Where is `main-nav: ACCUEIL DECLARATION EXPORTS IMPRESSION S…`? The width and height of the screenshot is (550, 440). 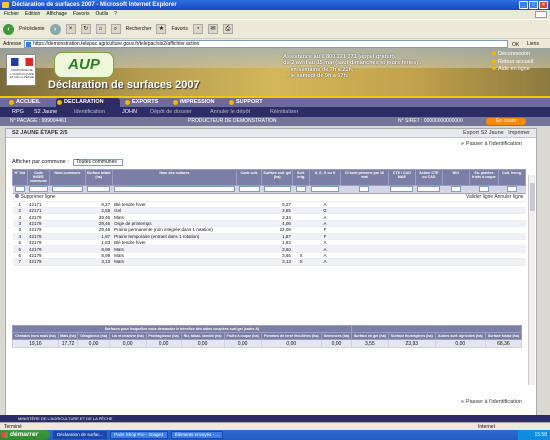
main-nav: ACCUEIL DECLARATION EXPORTS IMPRESSION S… is located at coordinates (275, 101).